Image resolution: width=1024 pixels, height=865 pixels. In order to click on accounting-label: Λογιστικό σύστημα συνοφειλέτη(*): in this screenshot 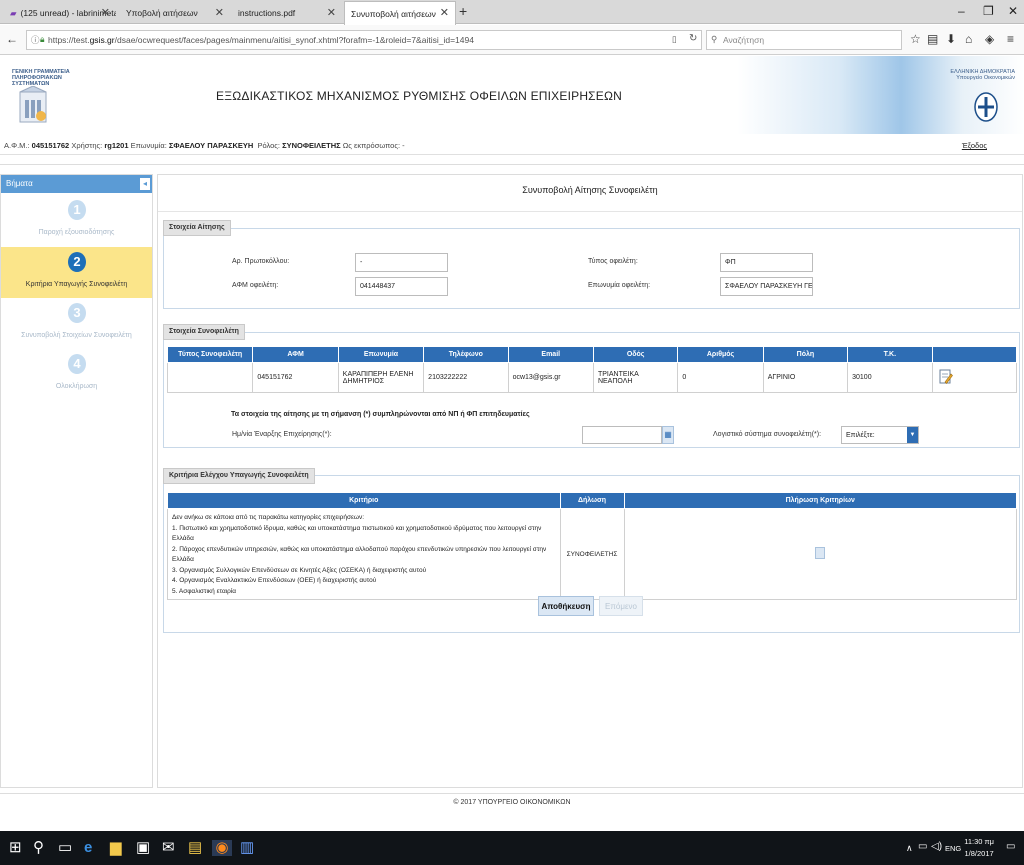, I will do `click(767, 434)`.